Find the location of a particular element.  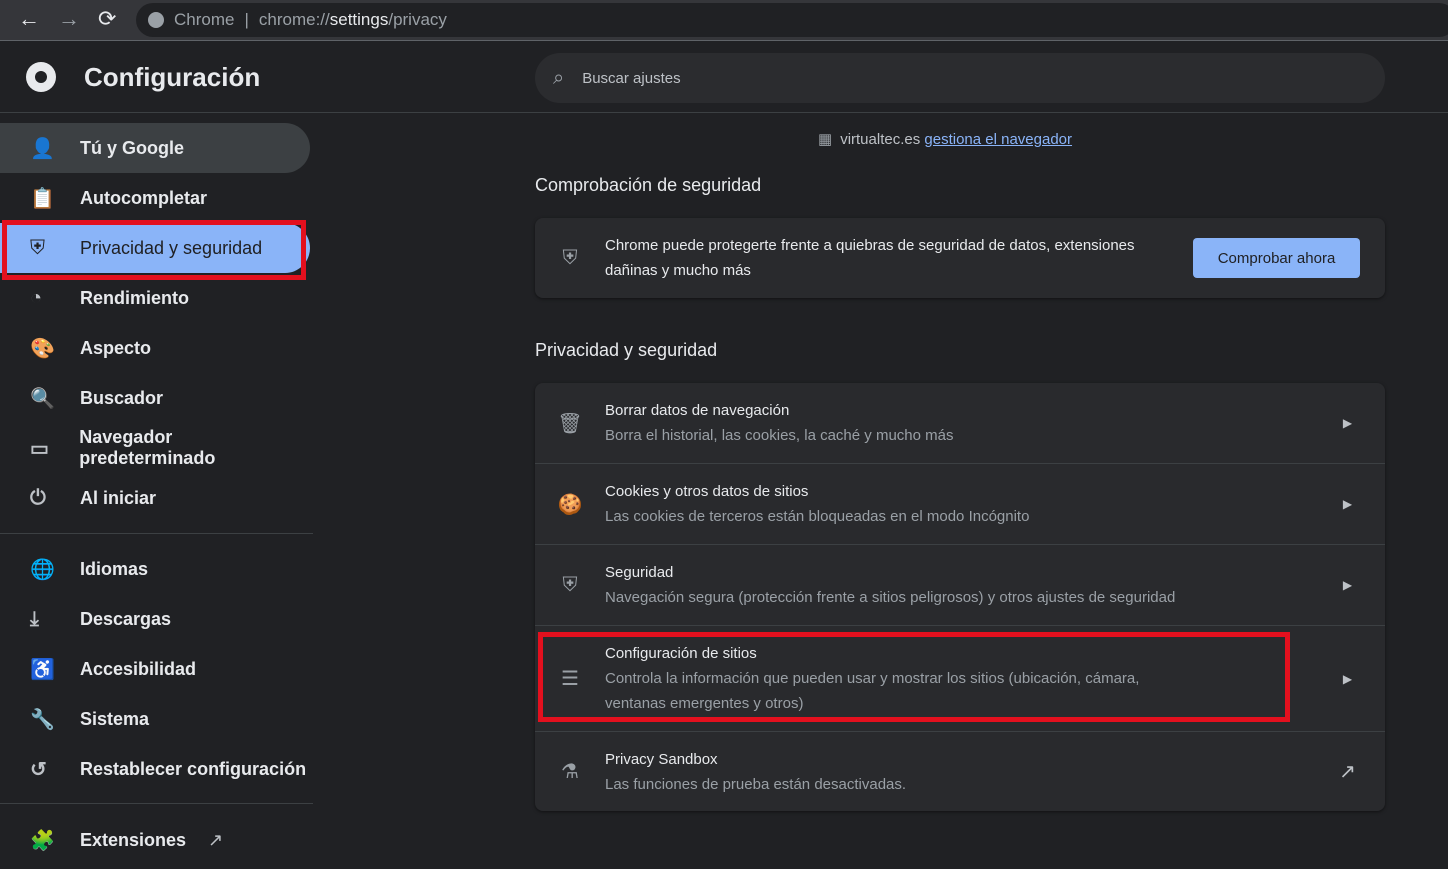

search-placeholder: Buscar ajustes is located at coordinates (631, 78).